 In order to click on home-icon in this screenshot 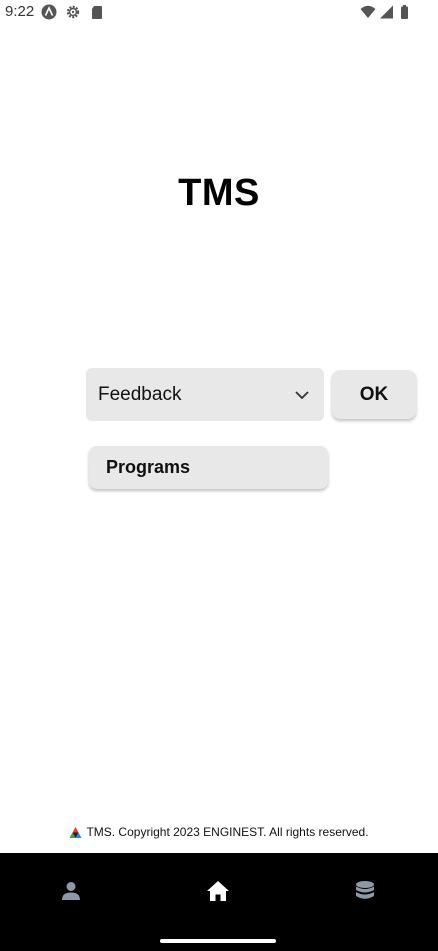, I will do `click(218, 891)`.